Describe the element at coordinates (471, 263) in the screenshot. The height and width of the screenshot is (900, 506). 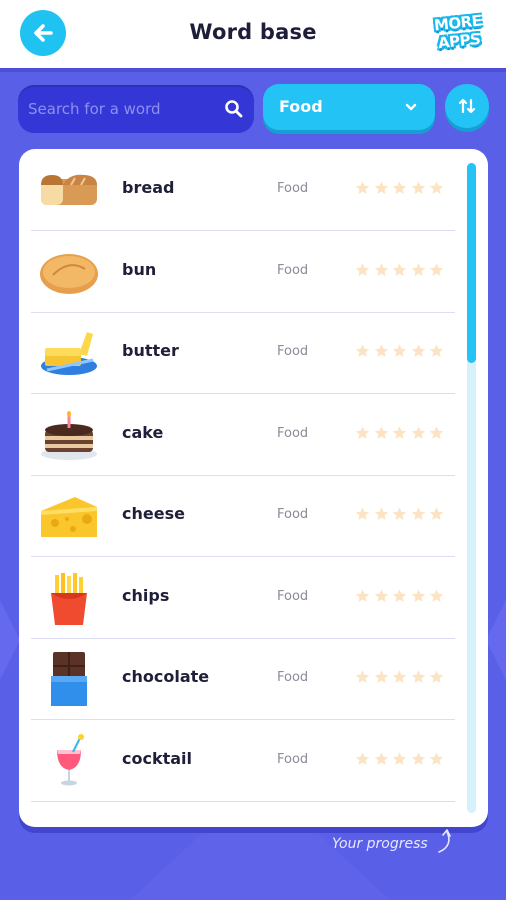
I see `scrollbar-thumb` at that location.